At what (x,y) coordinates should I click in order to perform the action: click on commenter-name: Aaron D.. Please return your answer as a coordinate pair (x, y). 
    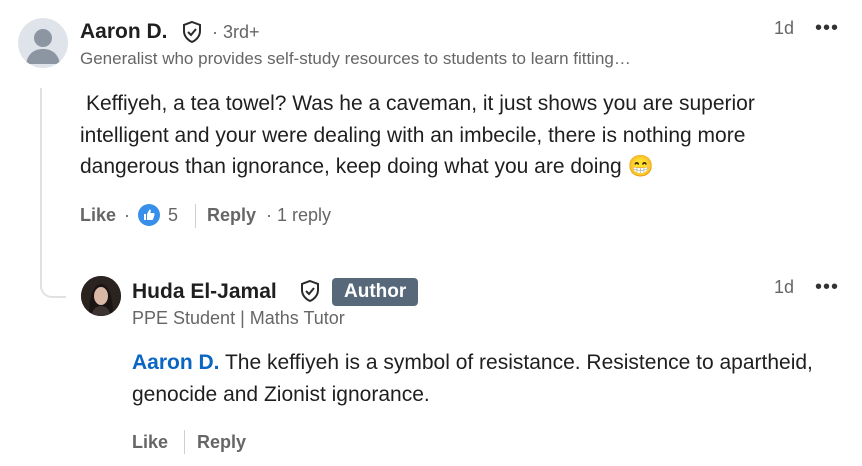
    Looking at the image, I should click on (124, 32).